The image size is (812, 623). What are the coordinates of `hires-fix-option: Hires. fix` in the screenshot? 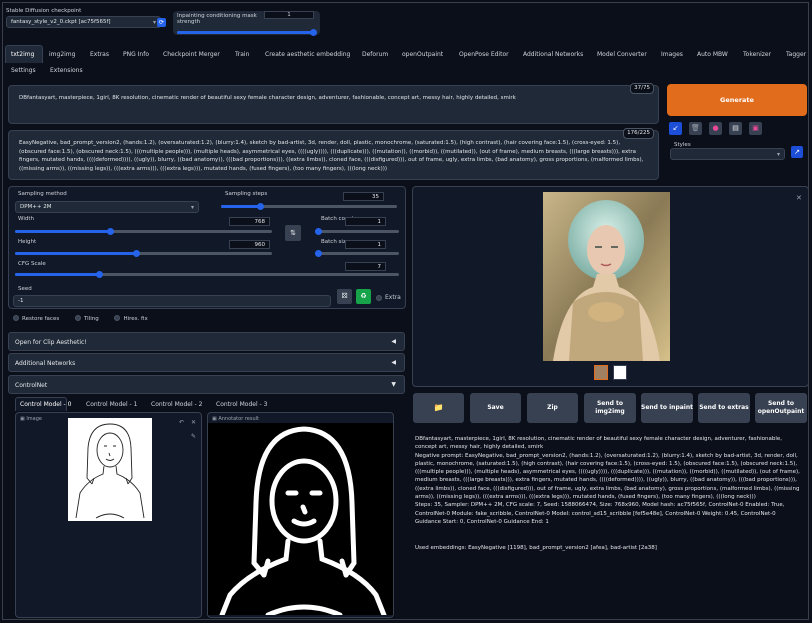 It's located at (131, 318).